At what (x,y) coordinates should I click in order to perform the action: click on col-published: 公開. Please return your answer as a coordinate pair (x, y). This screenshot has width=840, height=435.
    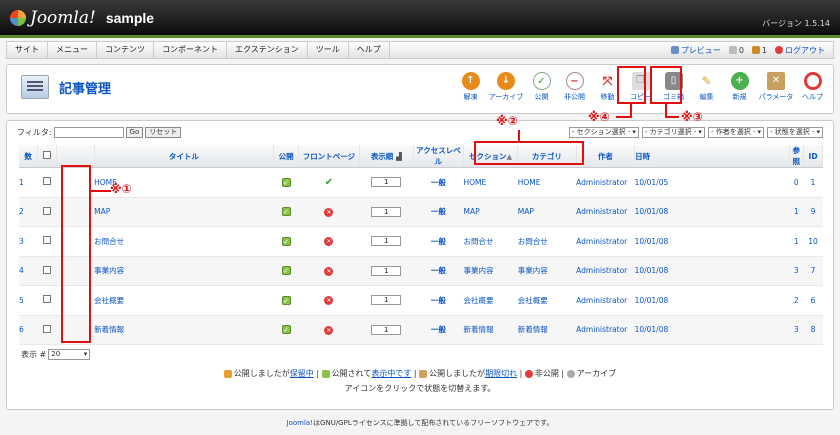
    Looking at the image, I should click on (286, 156).